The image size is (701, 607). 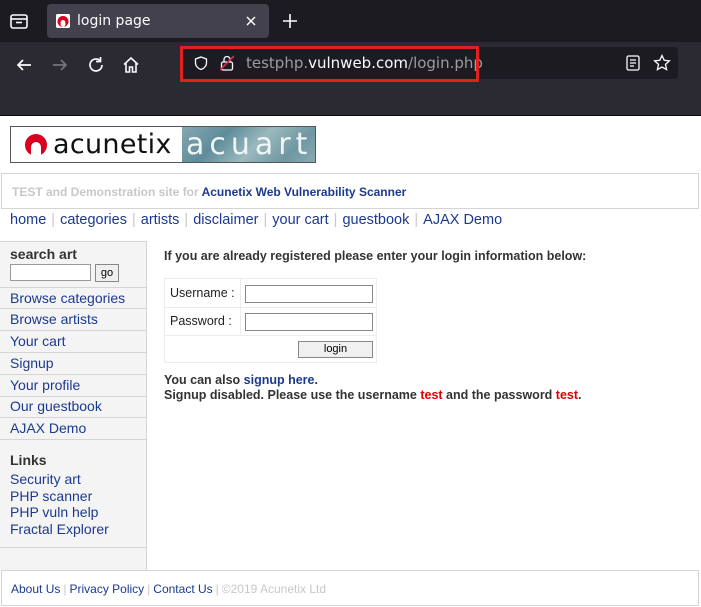 What do you see at coordinates (431, 395) in the screenshot?
I see `username-hint: test` at bounding box center [431, 395].